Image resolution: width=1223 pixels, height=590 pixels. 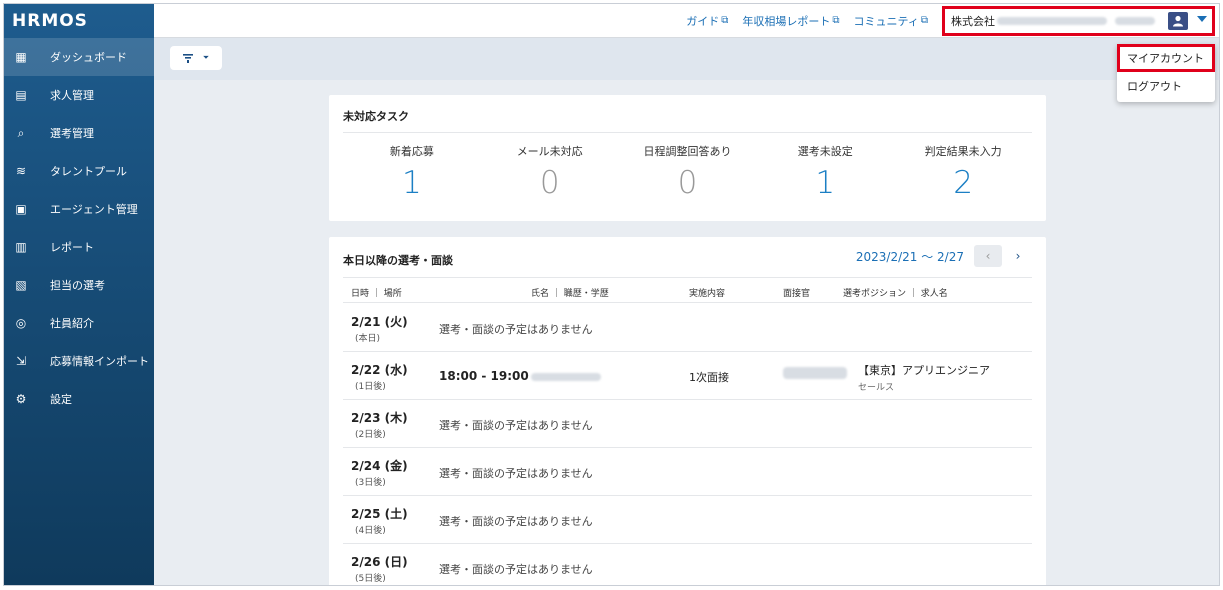 What do you see at coordinates (895, 294) in the screenshot?
I see `column-position: 選考ポジション ｜ 求人名` at bounding box center [895, 294].